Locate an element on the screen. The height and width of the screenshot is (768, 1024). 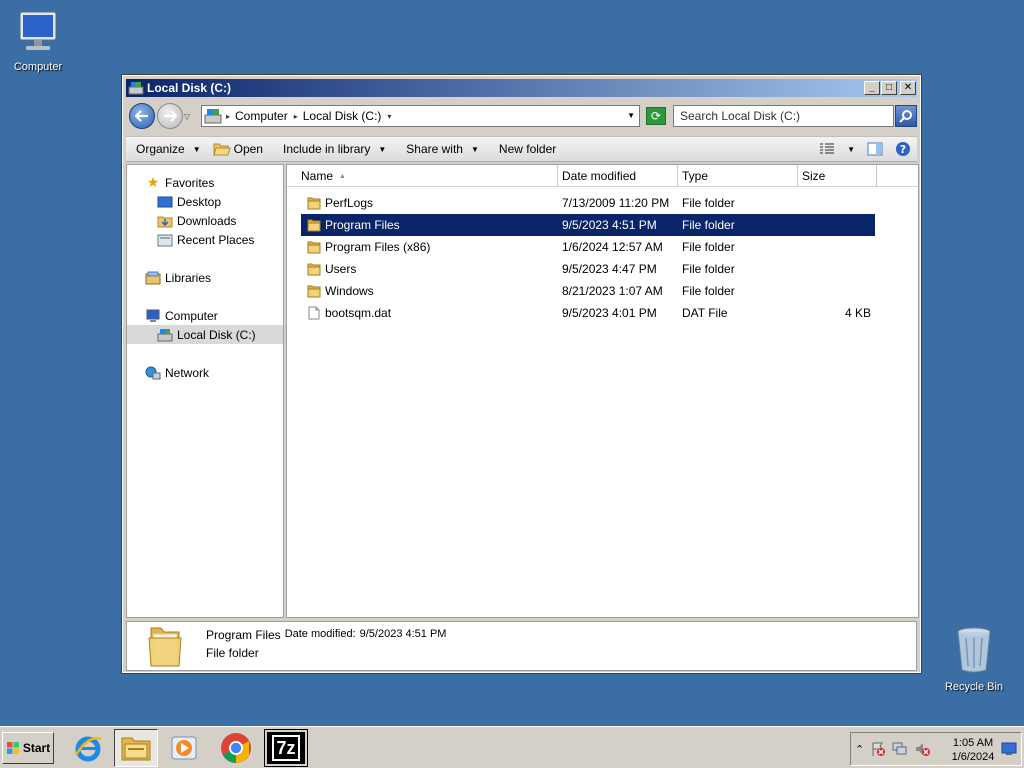
desktop-recycle-bin-shortcut: Recycle Bin is located at coordinates (974, 659).